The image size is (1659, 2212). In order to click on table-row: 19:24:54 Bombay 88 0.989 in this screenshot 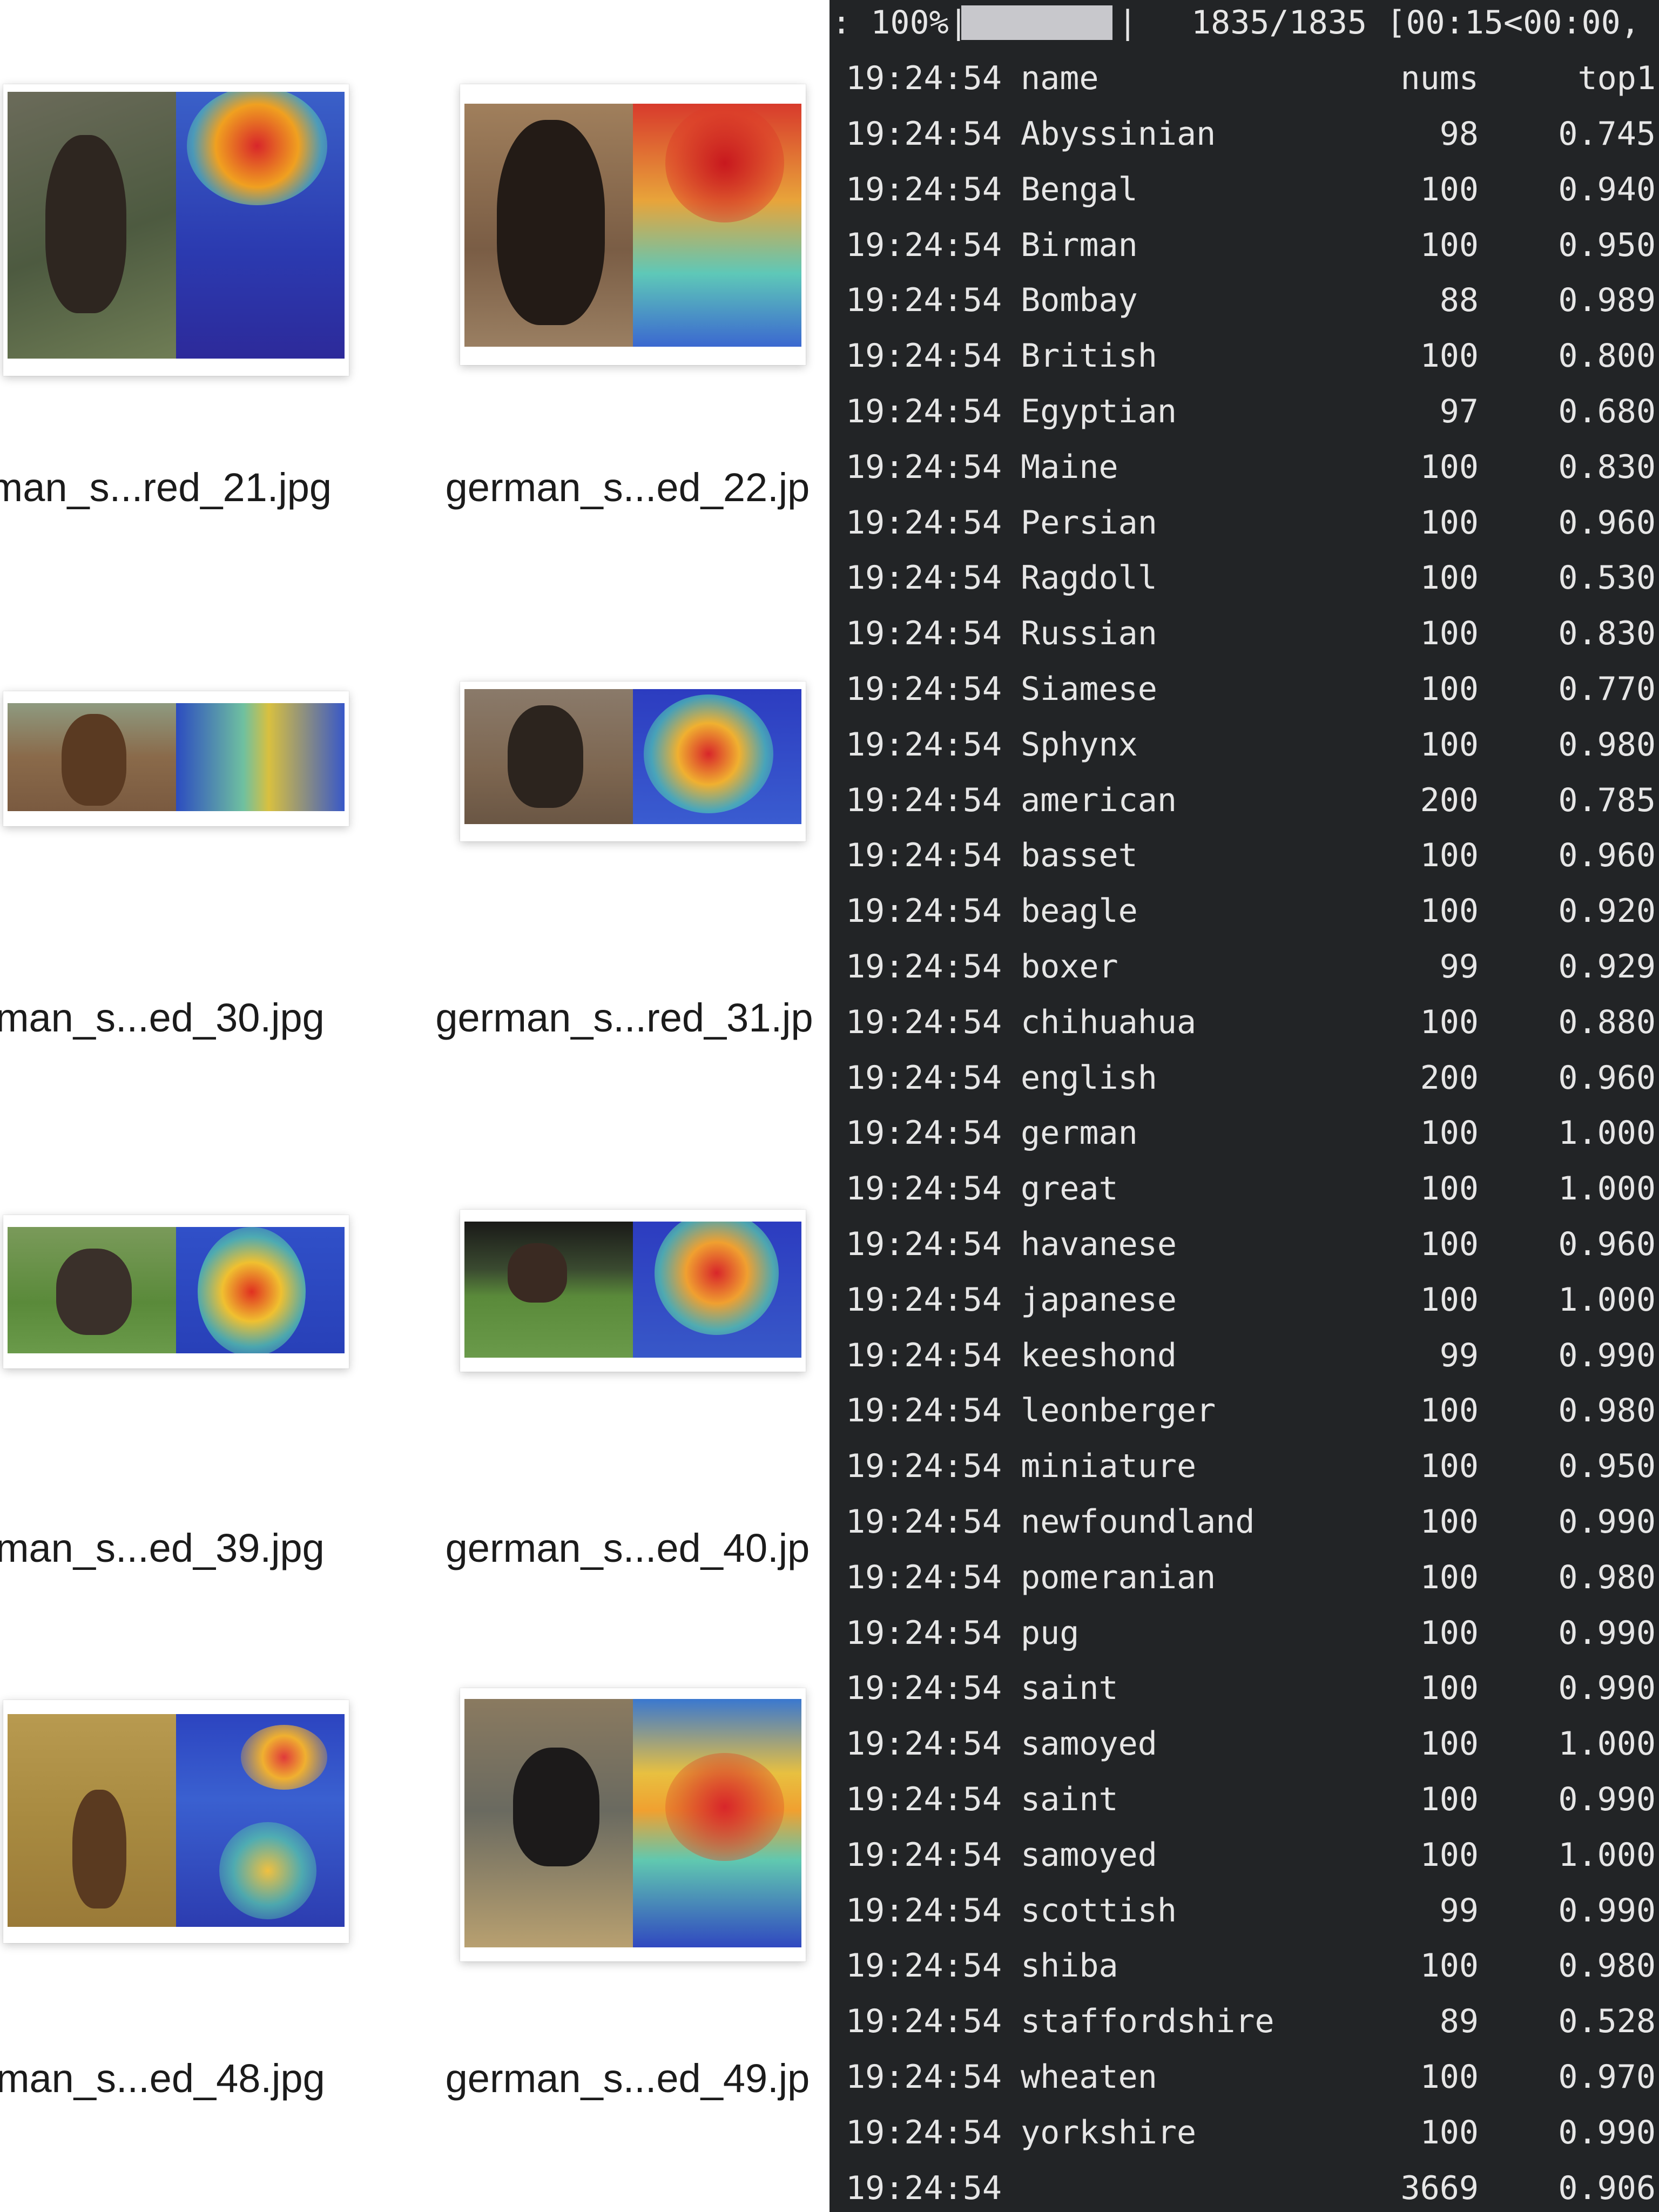, I will do `click(1244, 300)`.